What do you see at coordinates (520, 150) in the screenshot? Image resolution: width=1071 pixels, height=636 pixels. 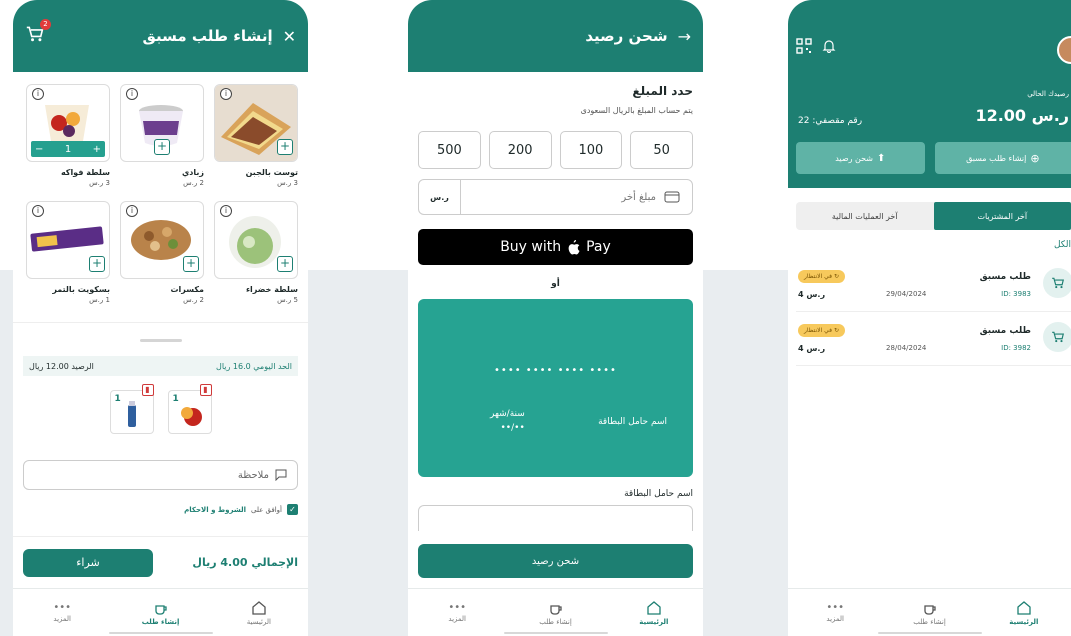 I see `amount-option: 200` at bounding box center [520, 150].